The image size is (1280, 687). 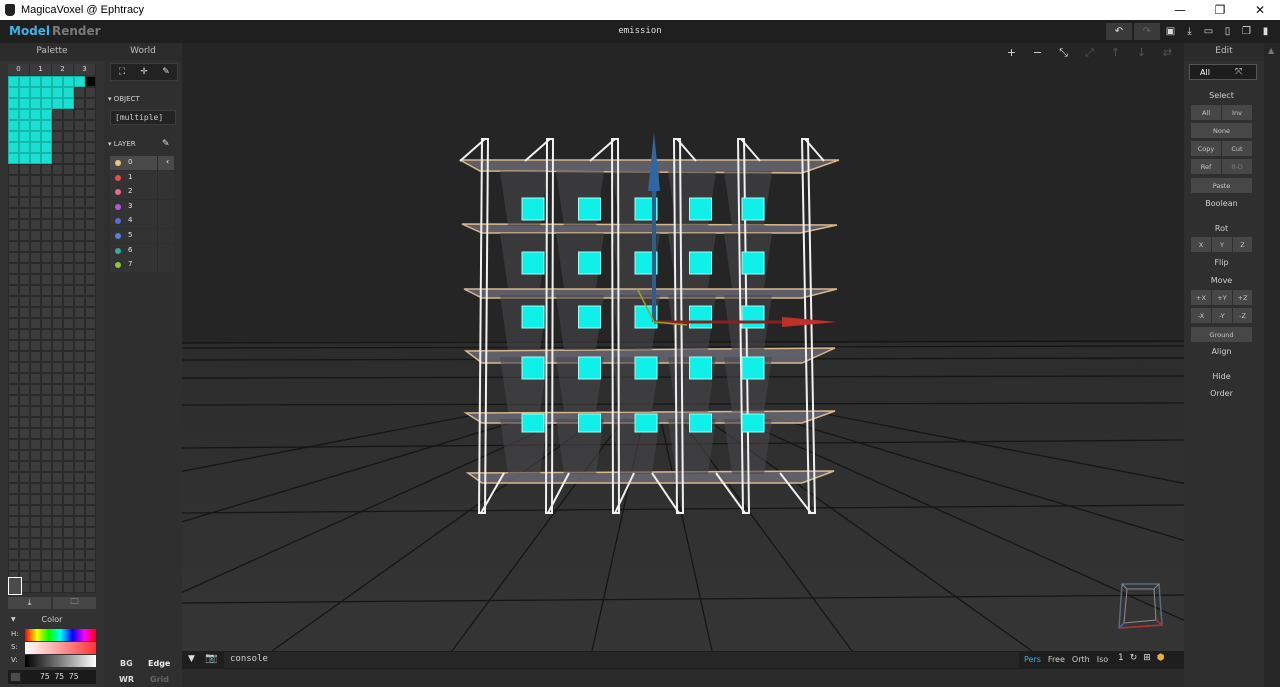 I want to click on move-plus-z-button: +Z, so click(x=1242, y=297).